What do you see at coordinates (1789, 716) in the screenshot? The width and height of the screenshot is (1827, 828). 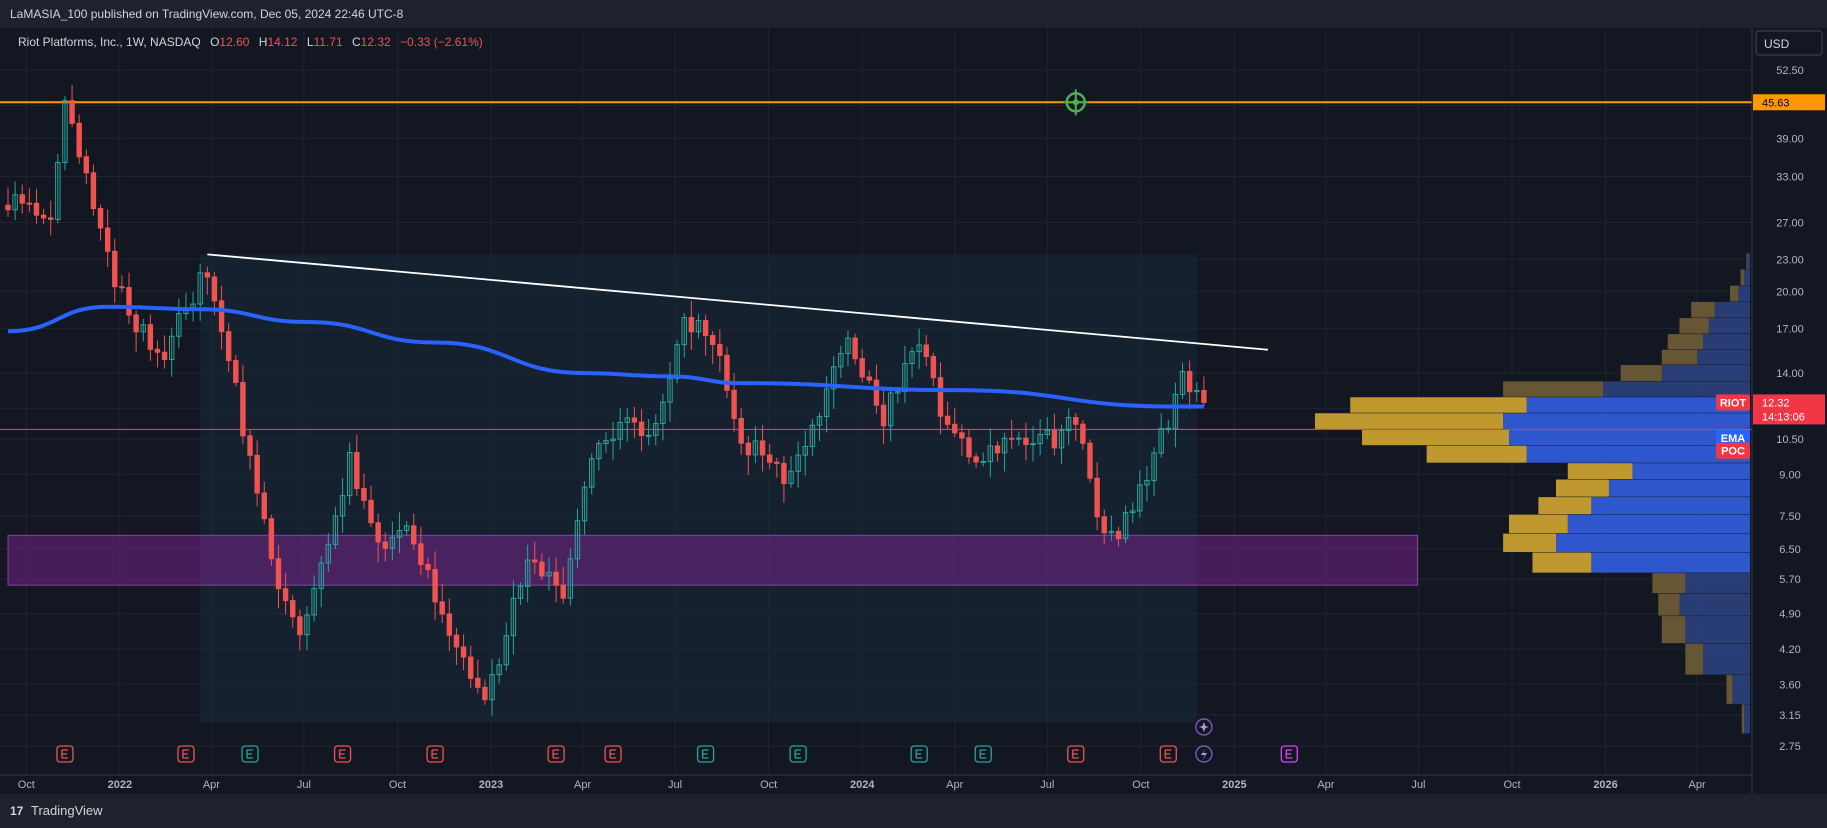 I see `price-tick-label: 3.15` at bounding box center [1789, 716].